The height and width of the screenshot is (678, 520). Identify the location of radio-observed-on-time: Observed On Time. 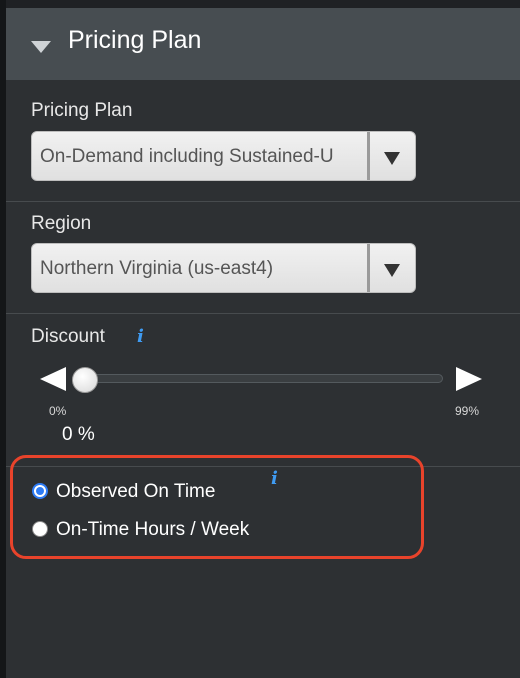
(162, 492).